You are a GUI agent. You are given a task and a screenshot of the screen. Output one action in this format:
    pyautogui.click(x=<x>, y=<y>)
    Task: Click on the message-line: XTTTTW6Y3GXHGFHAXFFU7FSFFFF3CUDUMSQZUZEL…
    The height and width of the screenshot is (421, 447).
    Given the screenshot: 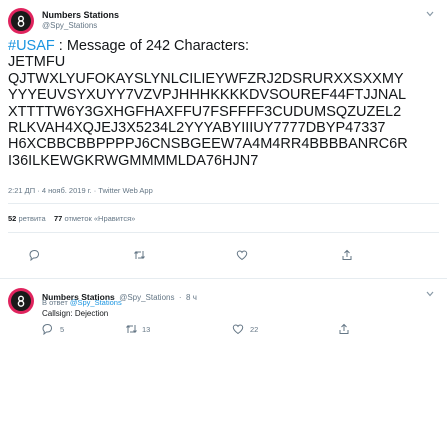 What is the action you would take?
    pyautogui.click(x=205, y=111)
    